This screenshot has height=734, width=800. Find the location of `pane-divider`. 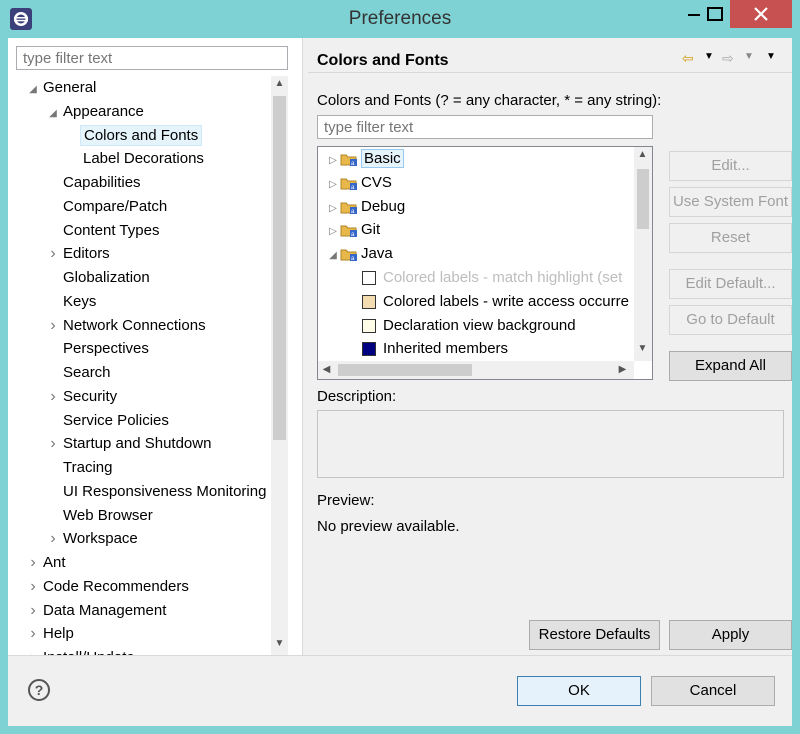

pane-divider is located at coordinates (302, 346).